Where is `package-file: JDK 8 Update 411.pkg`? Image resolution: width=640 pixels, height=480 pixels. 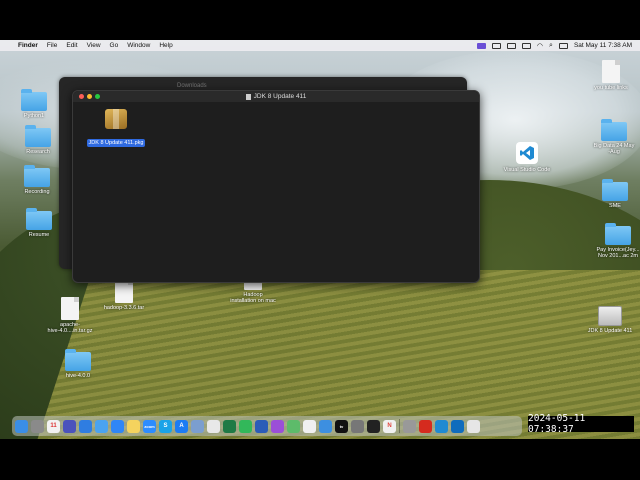 package-file: JDK 8 Update 411.pkg is located at coordinates (116, 129).